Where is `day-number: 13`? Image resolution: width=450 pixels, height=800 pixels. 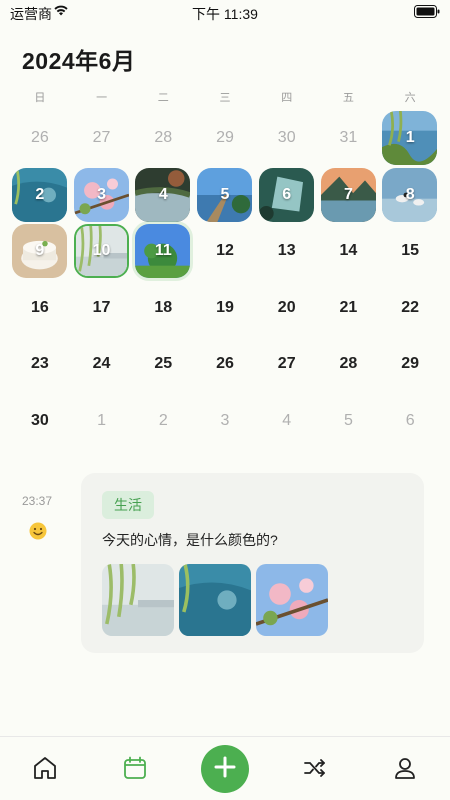
day-number: 13 is located at coordinates (286, 251).